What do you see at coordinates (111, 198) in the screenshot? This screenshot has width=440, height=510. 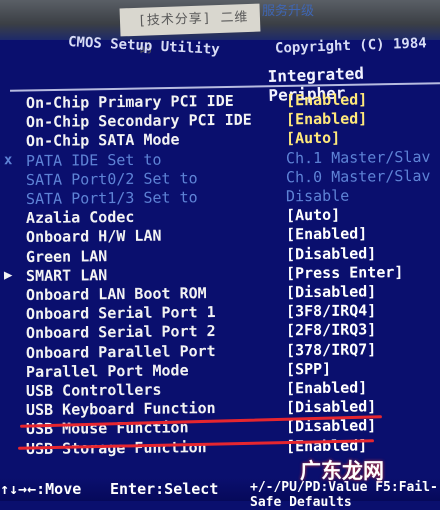 I see `setting-label: SATA Port1/3 Set to` at bounding box center [111, 198].